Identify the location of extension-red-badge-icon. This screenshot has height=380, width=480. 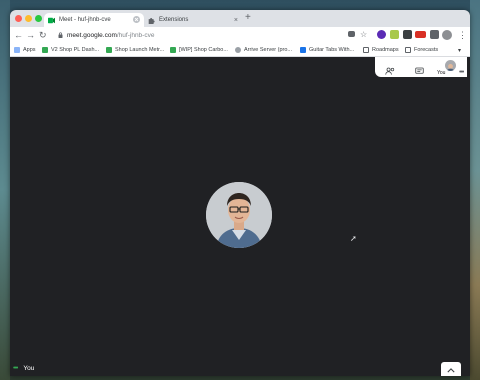
(420, 34).